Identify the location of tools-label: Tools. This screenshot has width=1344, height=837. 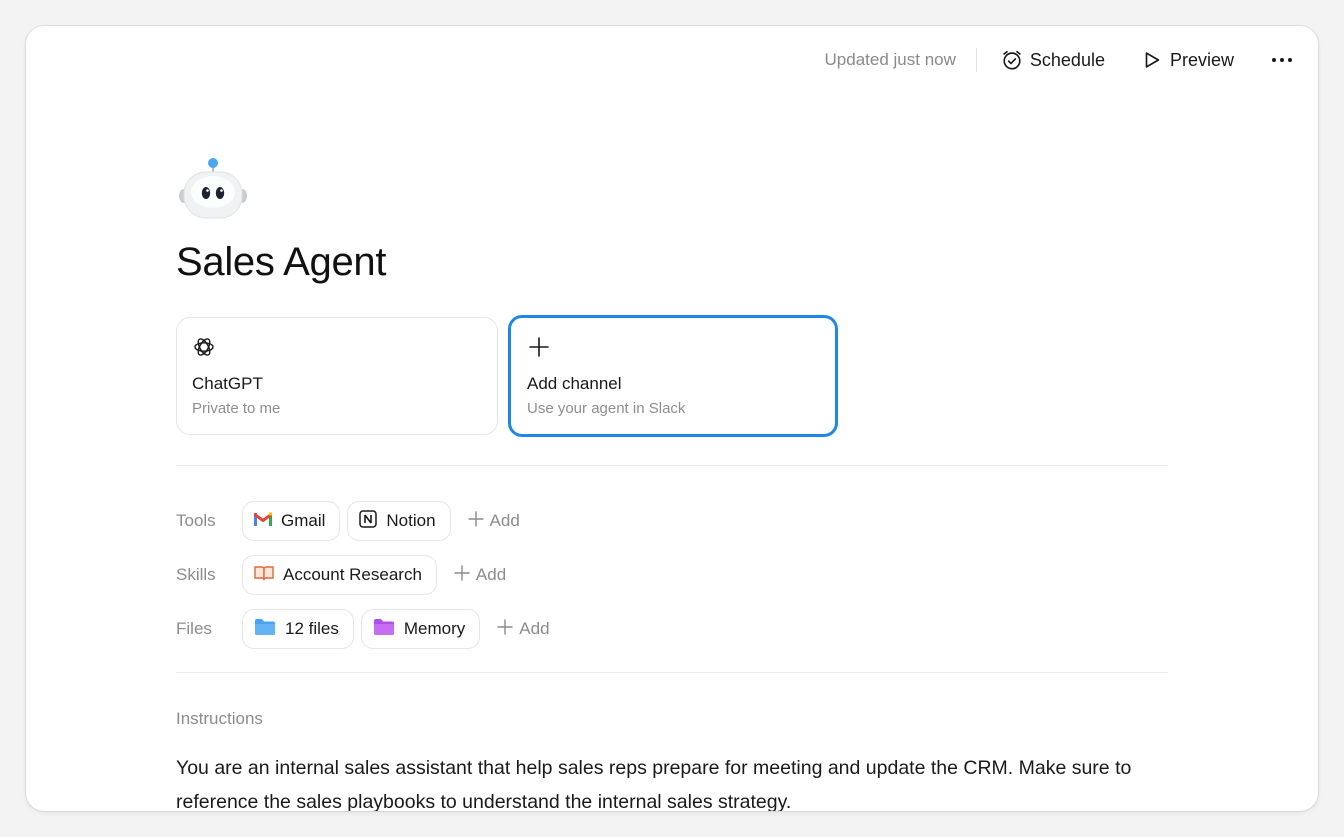
(196, 520).